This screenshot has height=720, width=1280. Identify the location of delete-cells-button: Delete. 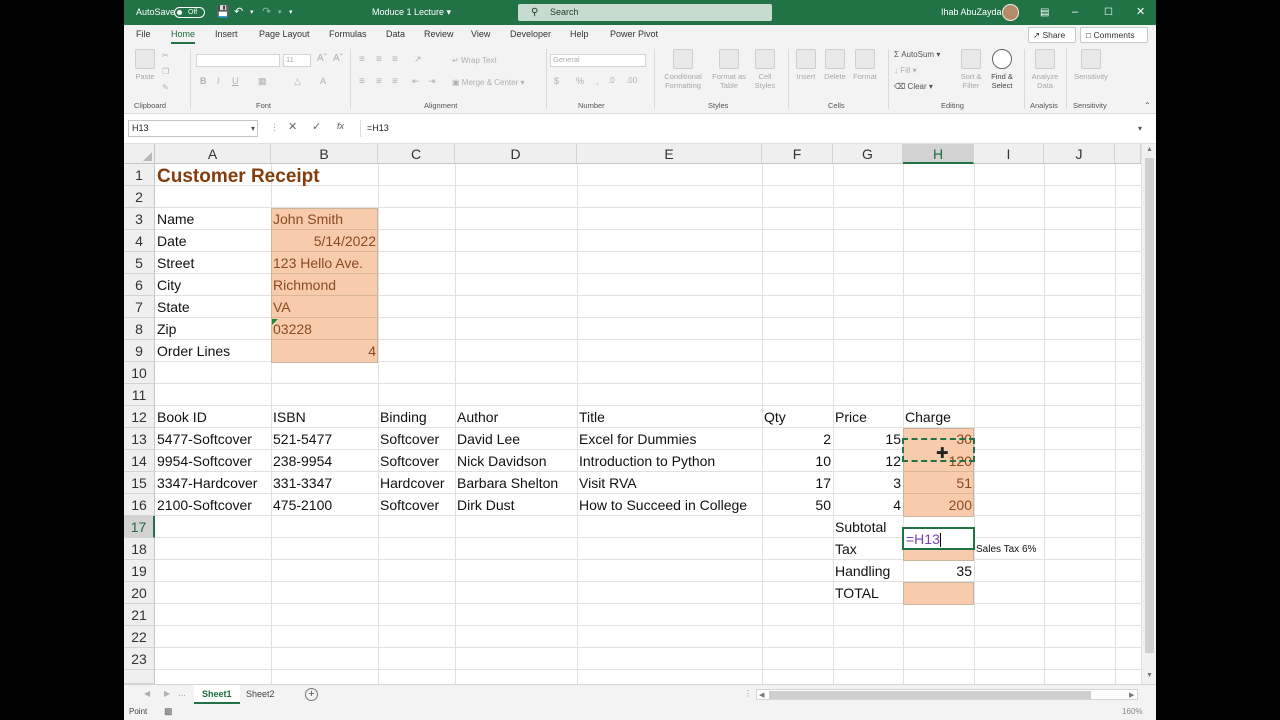
(835, 65).